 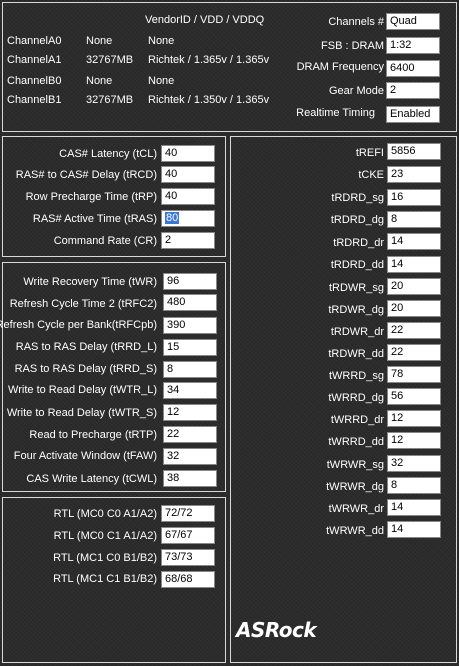 What do you see at coordinates (34, 60) in the screenshot?
I see `channel-a1-name: ChannelA1` at bounding box center [34, 60].